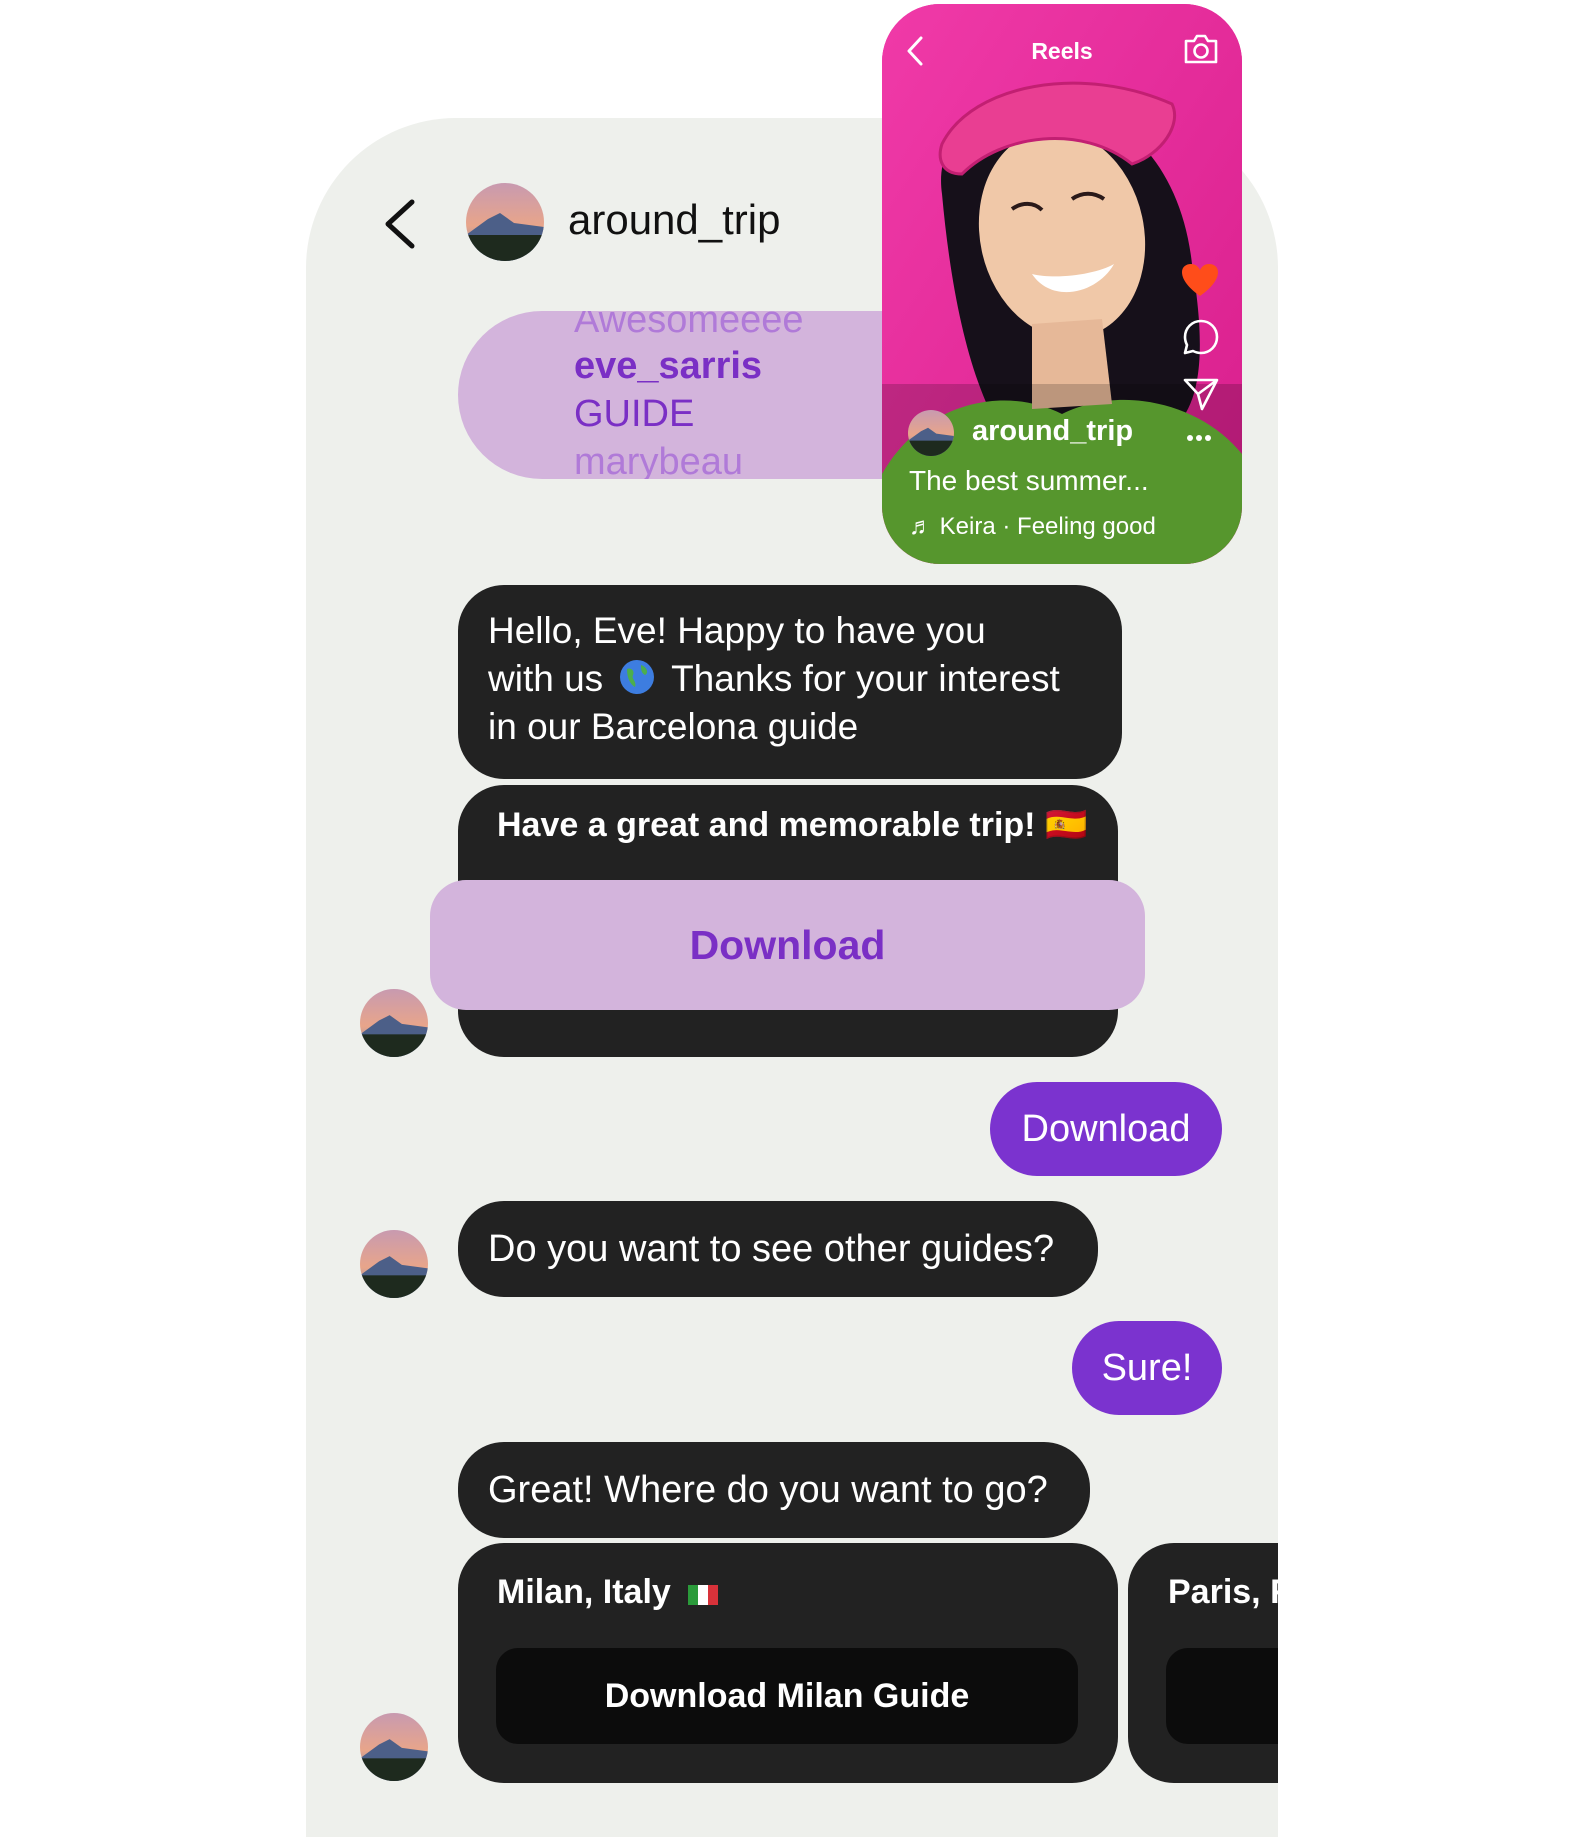 The image size is (1592, 1837). I want to click on guide-card: Milan, Italy Download Milan Guide, so click(788, 1663).